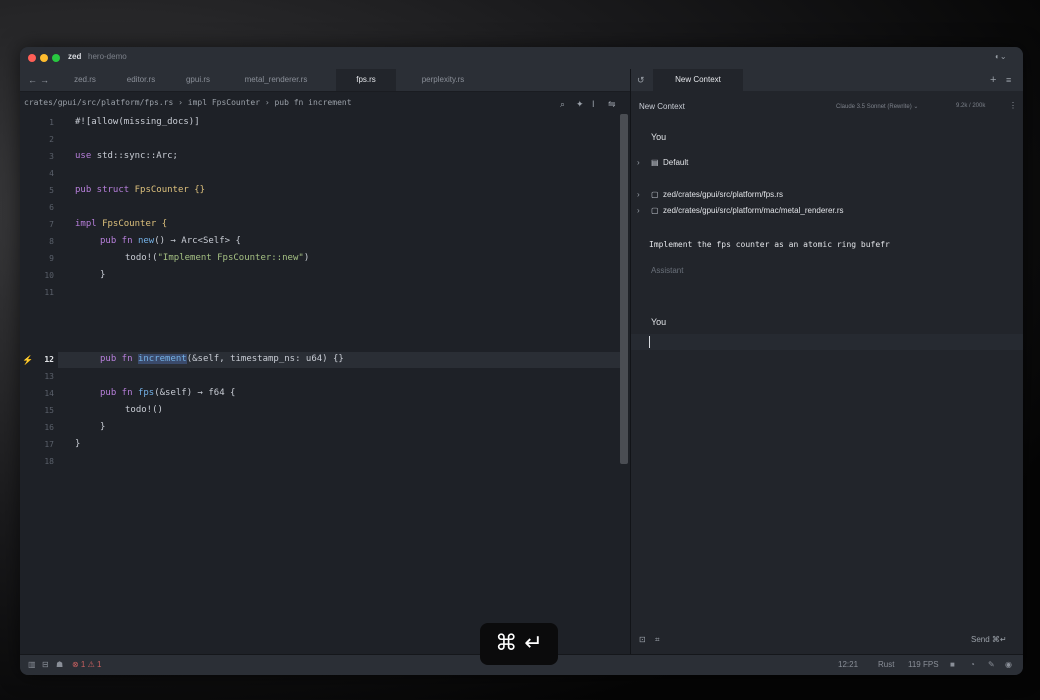 This screenshot has width=1040, height=700. I want to click on code-line-14: pub fn fps(&self) → f64 {, so click(168, 393).